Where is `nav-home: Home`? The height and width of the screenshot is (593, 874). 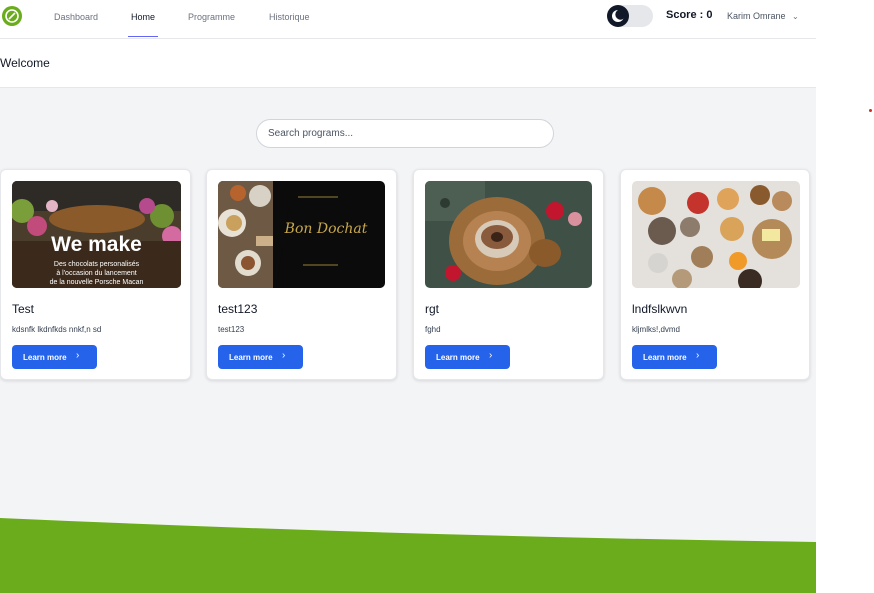
nav-home: Home is located at coordinates (143, 24).